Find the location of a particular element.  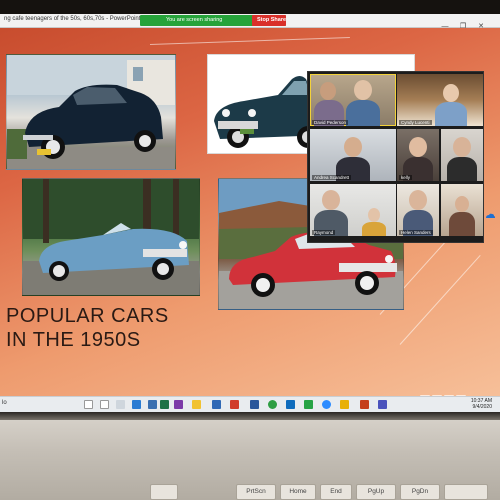

onenote-icon is located at coordinates (178, 404).